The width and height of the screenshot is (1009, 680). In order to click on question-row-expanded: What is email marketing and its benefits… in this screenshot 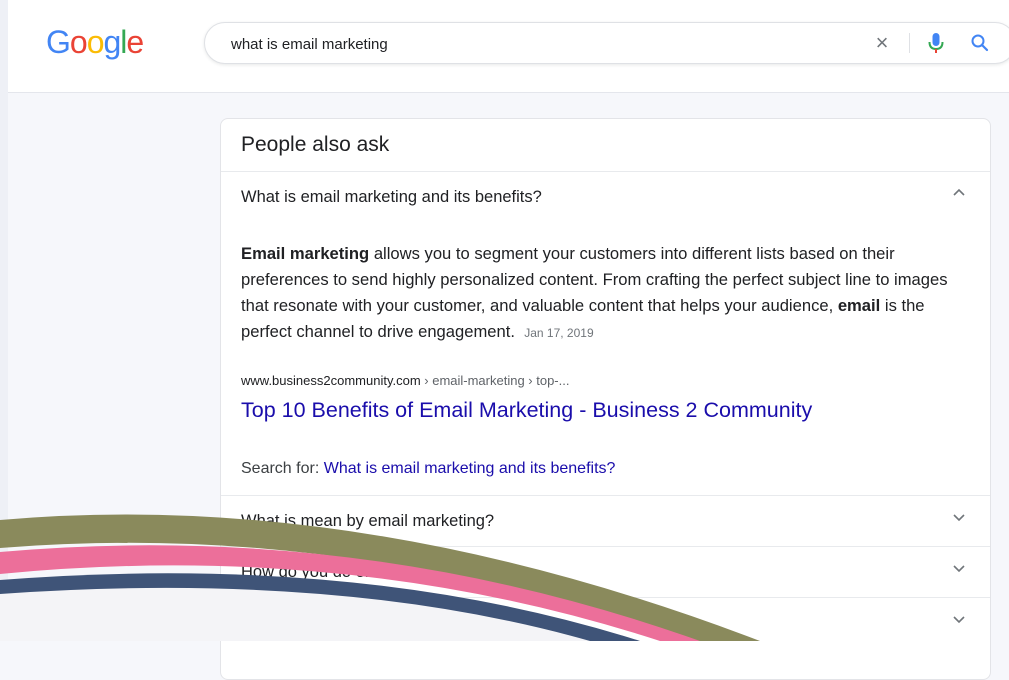, I will do `click(605, 197)`.